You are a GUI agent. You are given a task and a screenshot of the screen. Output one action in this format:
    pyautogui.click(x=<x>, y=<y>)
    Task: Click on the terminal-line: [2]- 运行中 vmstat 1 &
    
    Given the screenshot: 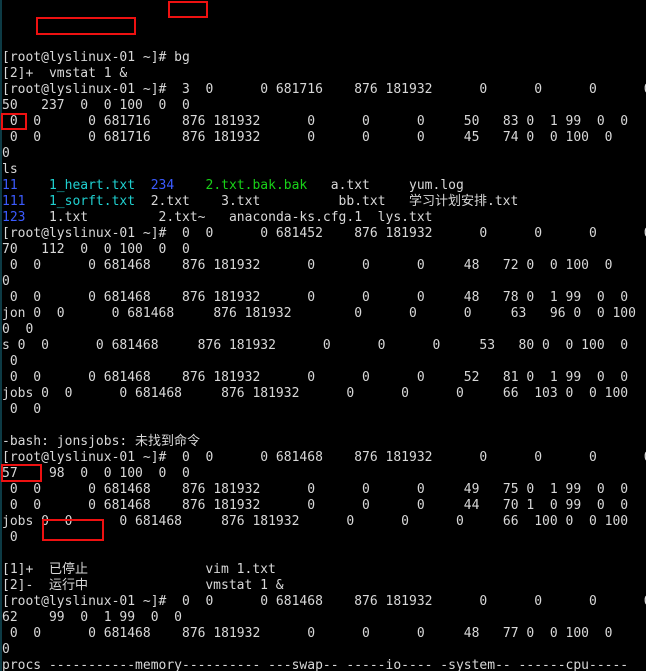 What is the action you would take?
    pyautogui.click(x=323, y=586)
    